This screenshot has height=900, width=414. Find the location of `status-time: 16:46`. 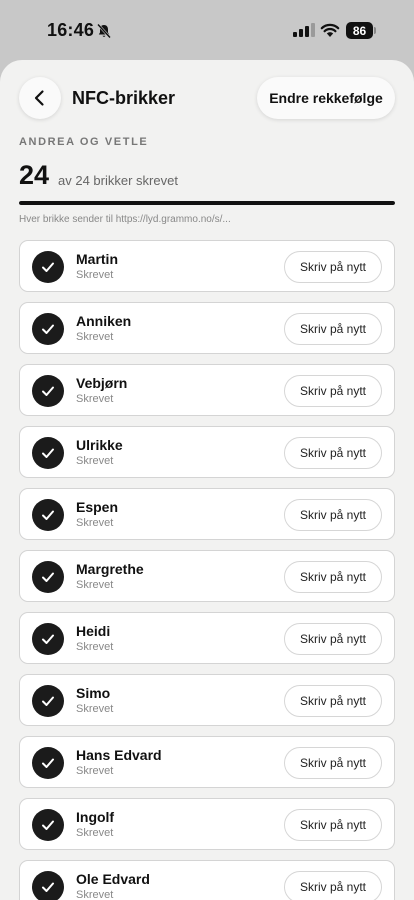

status-time: 16:46 is located at coordinates (71, 30).